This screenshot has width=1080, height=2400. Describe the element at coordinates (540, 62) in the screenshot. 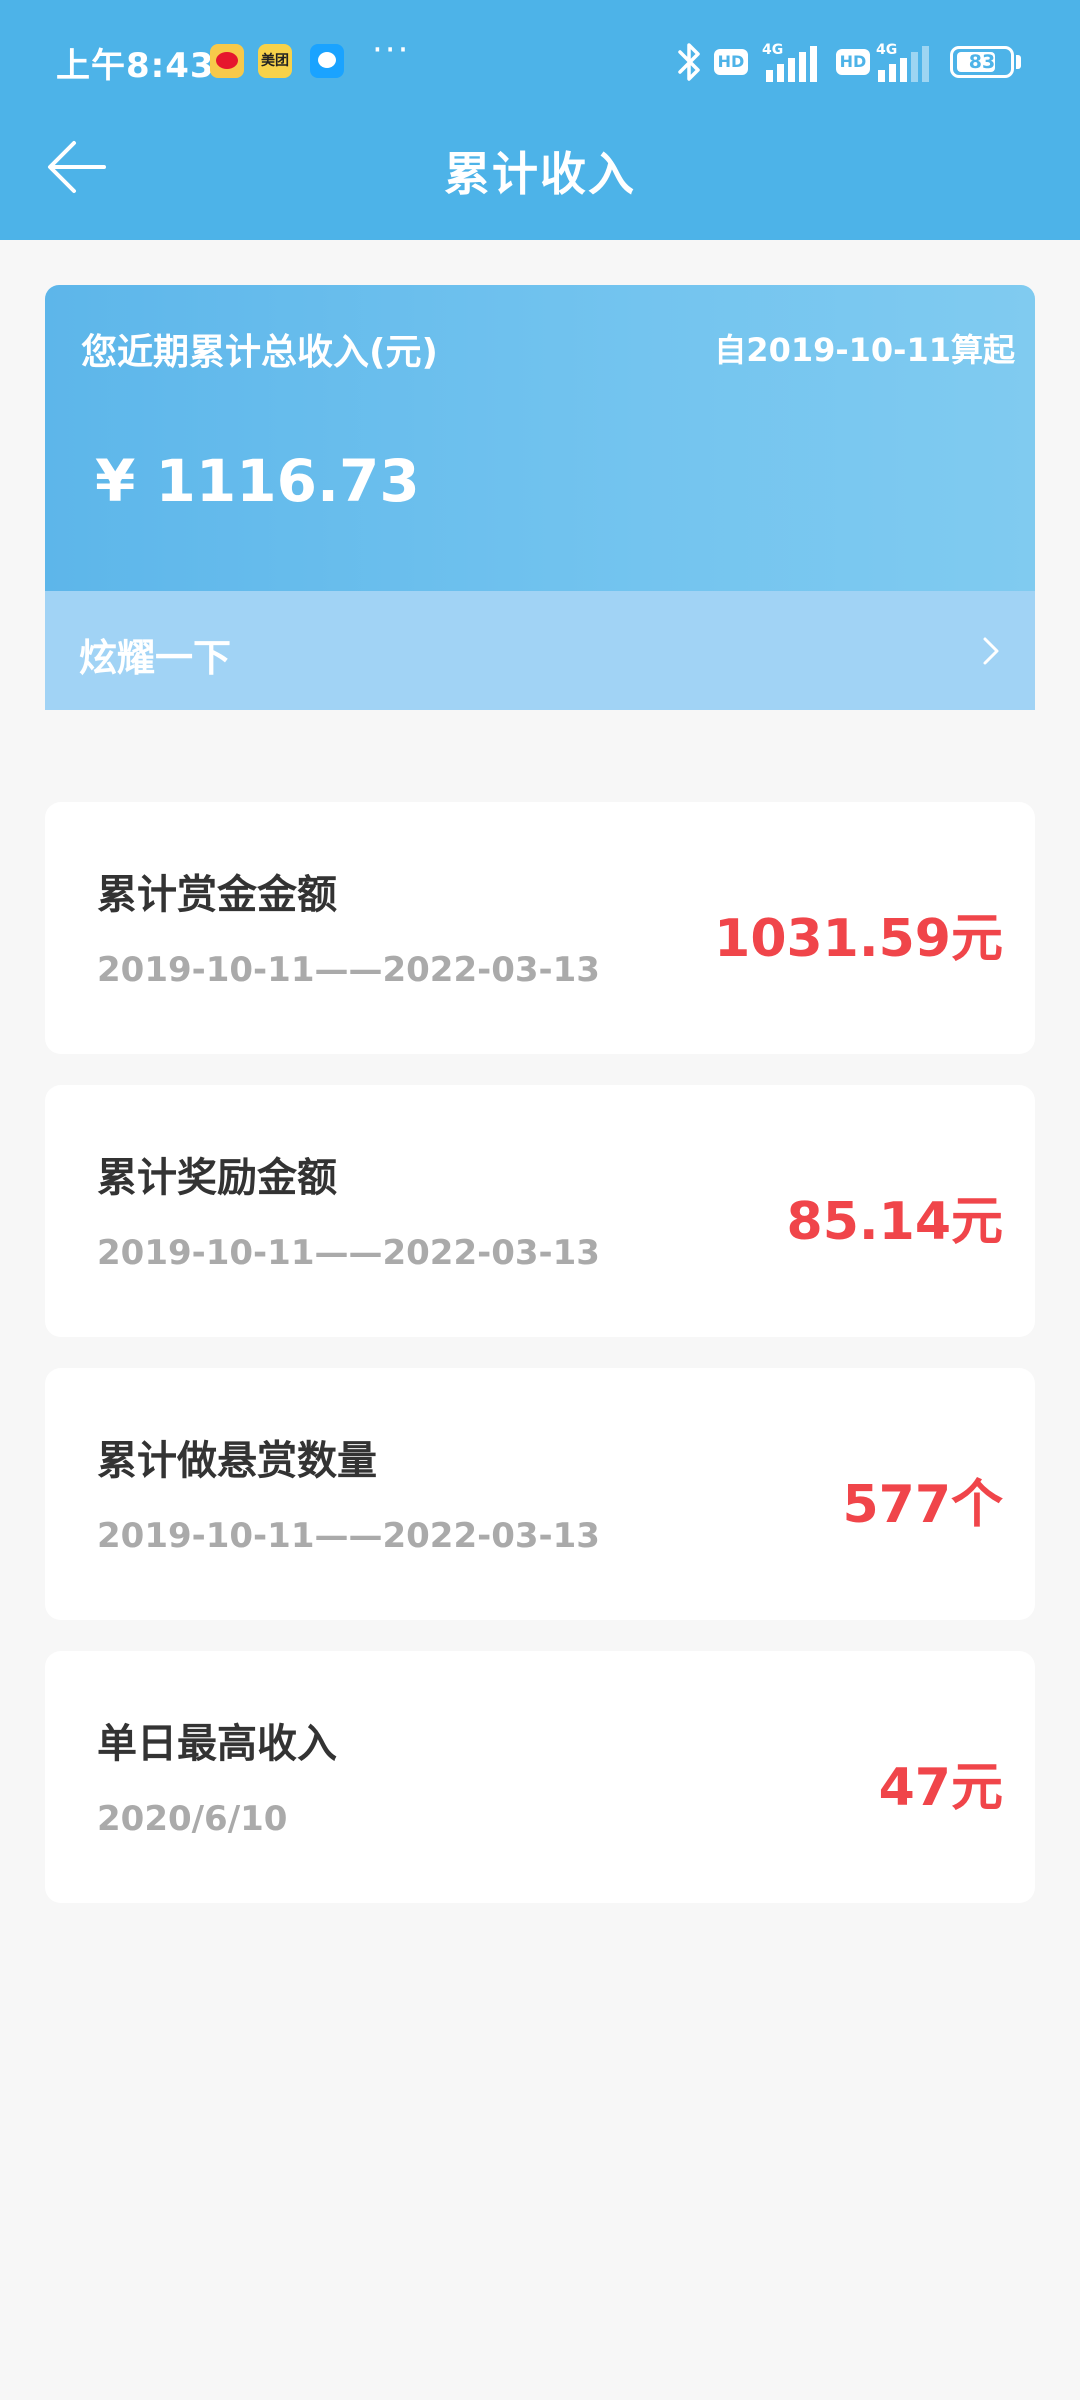

I see `status-bar: 上午8:43 美团 ··· HD 4G HD 4G 83` at that location.